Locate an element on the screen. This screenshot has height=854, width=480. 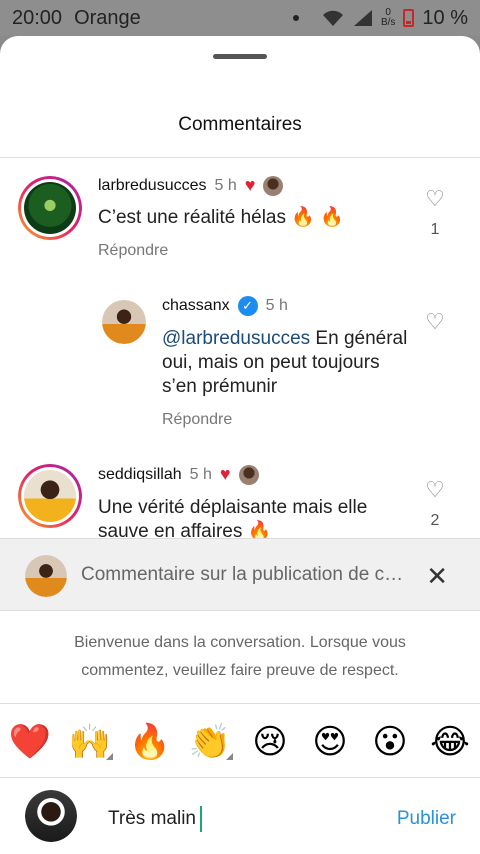
comment-username: chassanx is located at coordinates (196, 306).